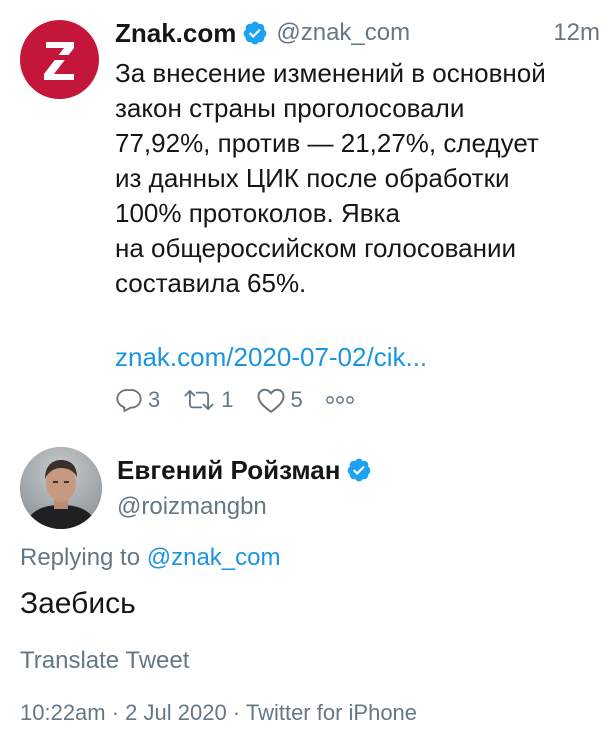 The width and height of the screenshot is (612, 746). What do you see at coordinates (246, 400) in the screenshot?
I see `tweet-actions: 3 1 5` at bounding box center [246, 400].